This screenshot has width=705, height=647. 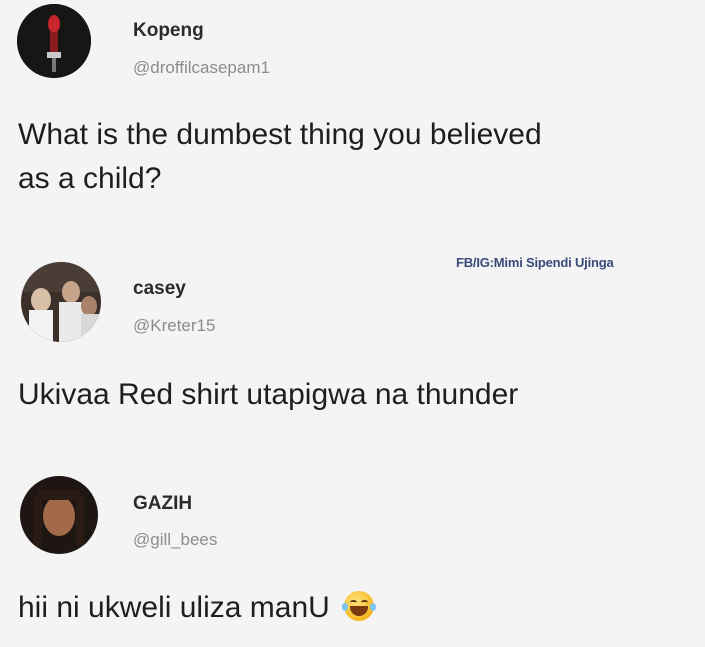 I want to click on author-handle: @gill_bees, so click(x=175, y=540).